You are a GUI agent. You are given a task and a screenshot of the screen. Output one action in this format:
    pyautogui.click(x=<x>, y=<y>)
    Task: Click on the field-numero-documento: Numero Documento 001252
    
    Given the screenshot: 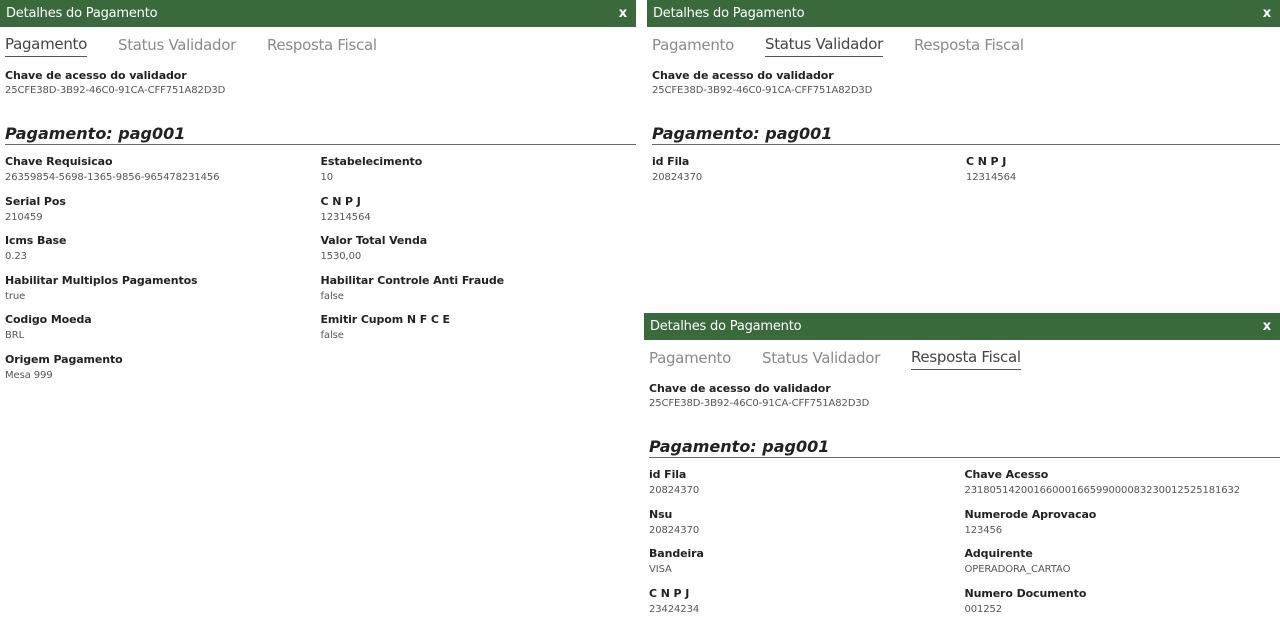 What is the action you would take?
    pyautogui.click(x=1122, y=607)
    